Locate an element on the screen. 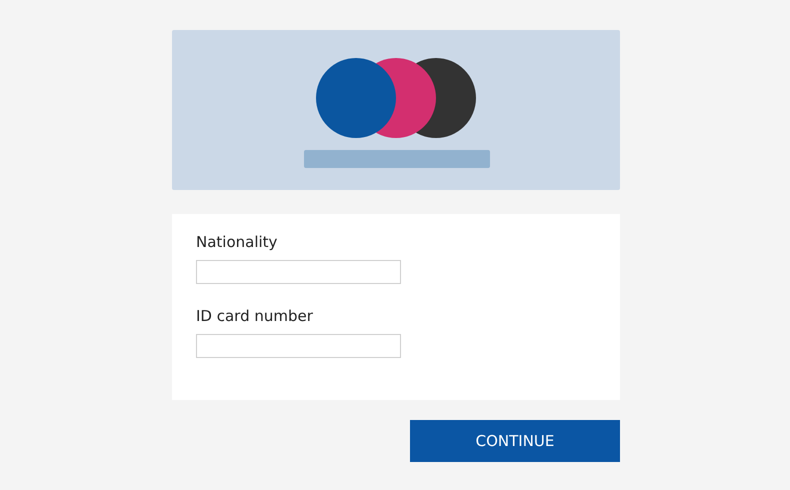 The height and width of the screenshot is (490, 790). field-label: ID card number is located at coordinates (254, 316).